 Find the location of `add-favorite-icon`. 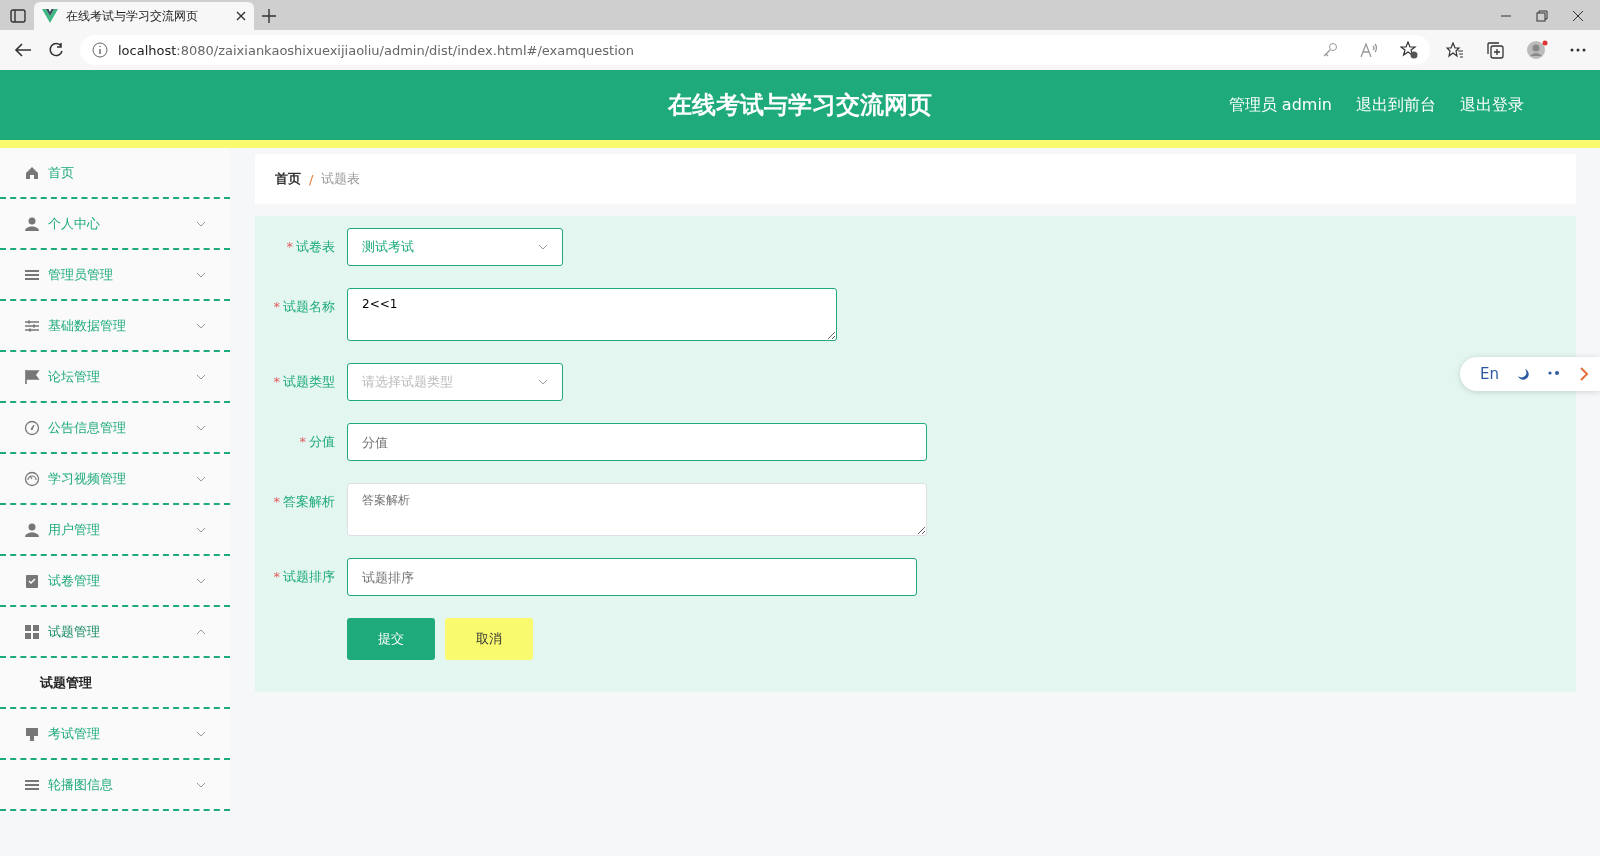

add-favorite-icon is located at coordinates (1409, 50).